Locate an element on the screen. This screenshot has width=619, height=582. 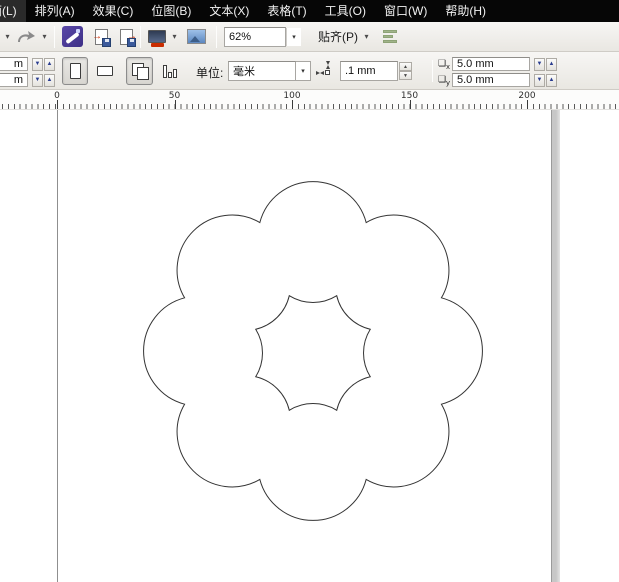
nudge-offset-spinner: ▲ ▼ is located at coordinates (405, 71).